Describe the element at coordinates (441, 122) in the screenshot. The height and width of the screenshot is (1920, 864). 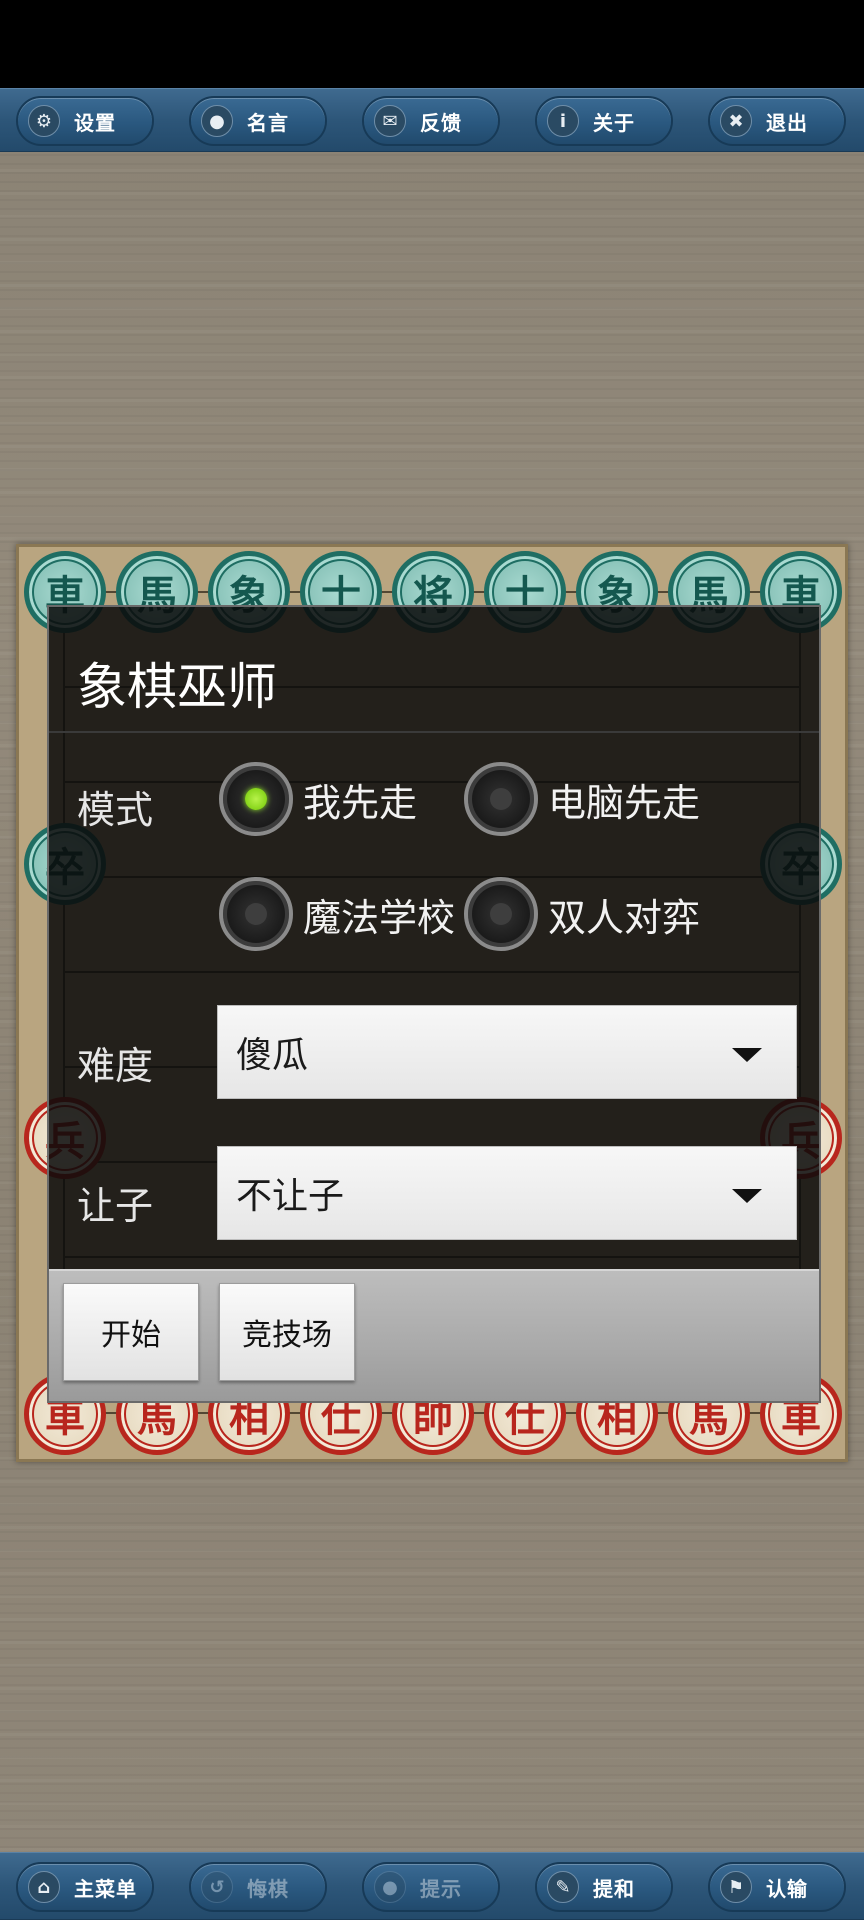
I see `feedback-label: 反馈` at that location.